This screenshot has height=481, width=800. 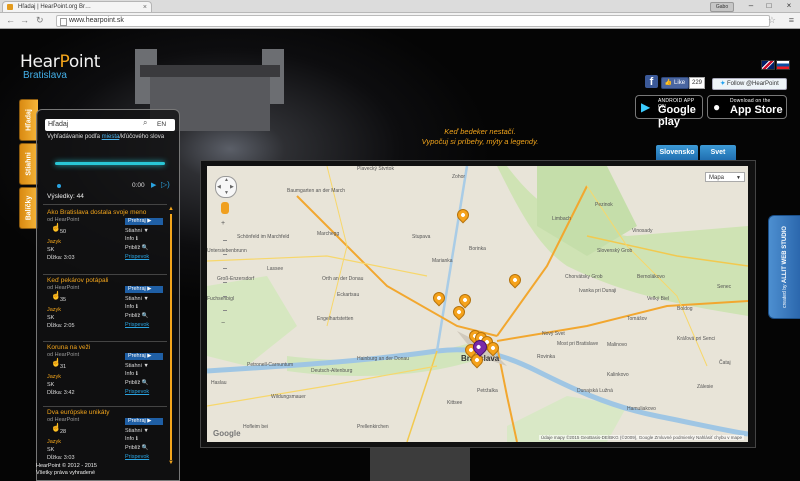 I want to click on map-label: Dunajská Lužná, so click(x=595, y=391).